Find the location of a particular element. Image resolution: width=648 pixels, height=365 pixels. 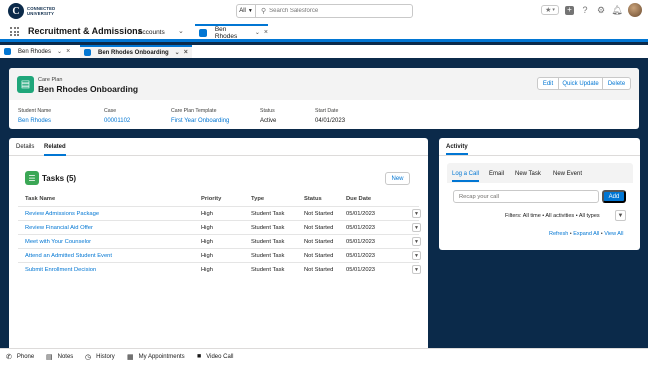

edit-button: Edit is located at coordinates (548, 83).